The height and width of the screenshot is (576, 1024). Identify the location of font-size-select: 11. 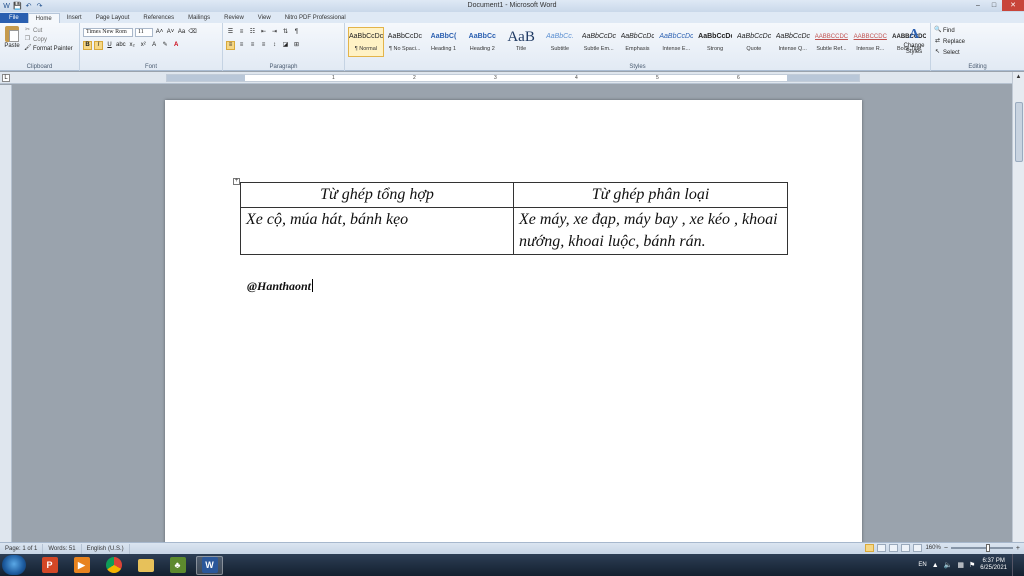
(144, 32).